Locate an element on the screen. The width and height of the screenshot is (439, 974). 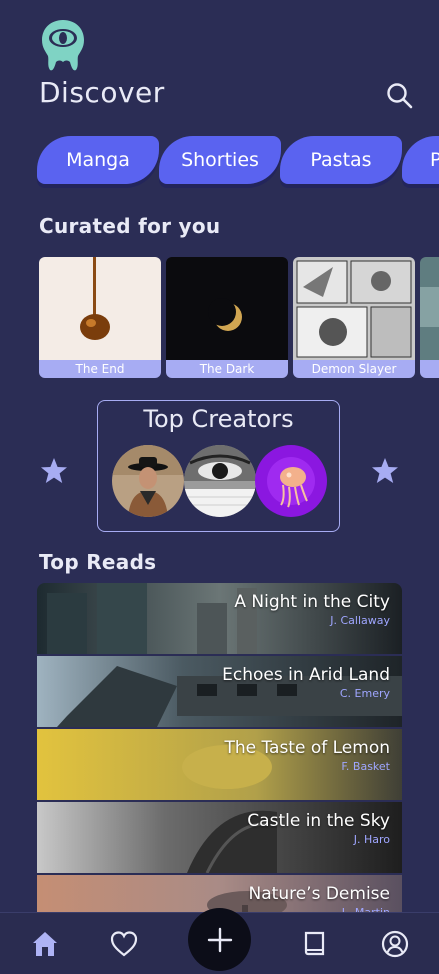
top-creators-panel: Top Creators is located at coordinates (218, 466).